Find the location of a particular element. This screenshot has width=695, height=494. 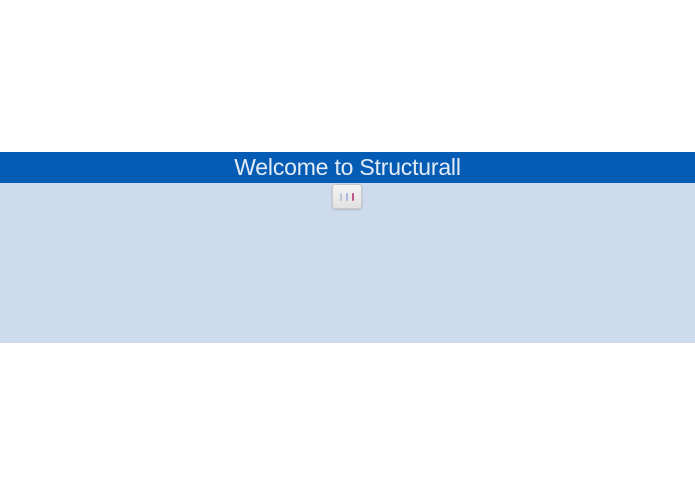

loading-button is located at coordinates (347, 196).